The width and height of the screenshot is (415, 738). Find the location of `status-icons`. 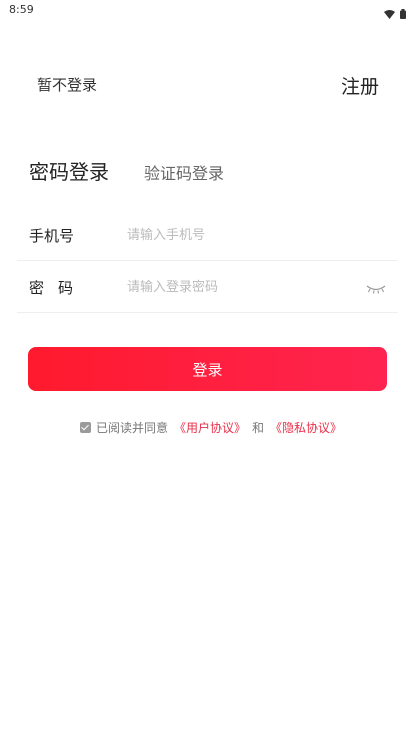

status-icons is located at coordinates (395, 13).